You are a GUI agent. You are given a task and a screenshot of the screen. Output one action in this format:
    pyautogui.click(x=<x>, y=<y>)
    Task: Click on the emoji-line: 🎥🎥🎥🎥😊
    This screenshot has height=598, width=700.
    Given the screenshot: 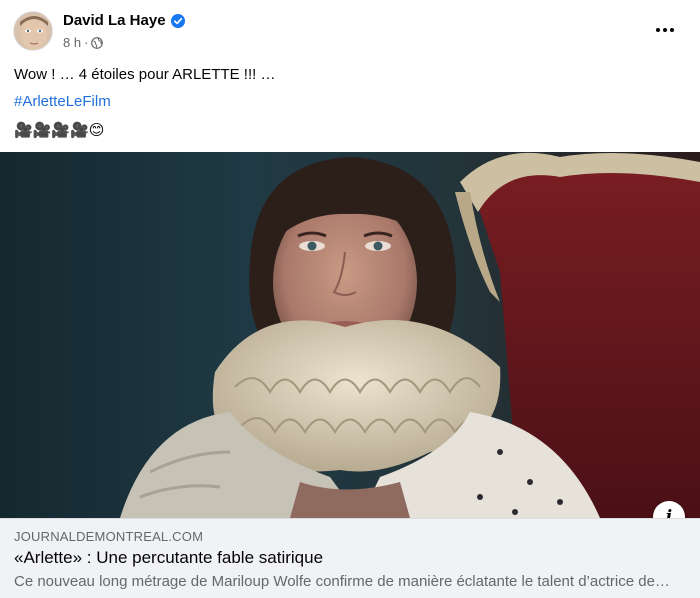 What is the action you would take?
    pyautogui.click(x=59, y=130)
    